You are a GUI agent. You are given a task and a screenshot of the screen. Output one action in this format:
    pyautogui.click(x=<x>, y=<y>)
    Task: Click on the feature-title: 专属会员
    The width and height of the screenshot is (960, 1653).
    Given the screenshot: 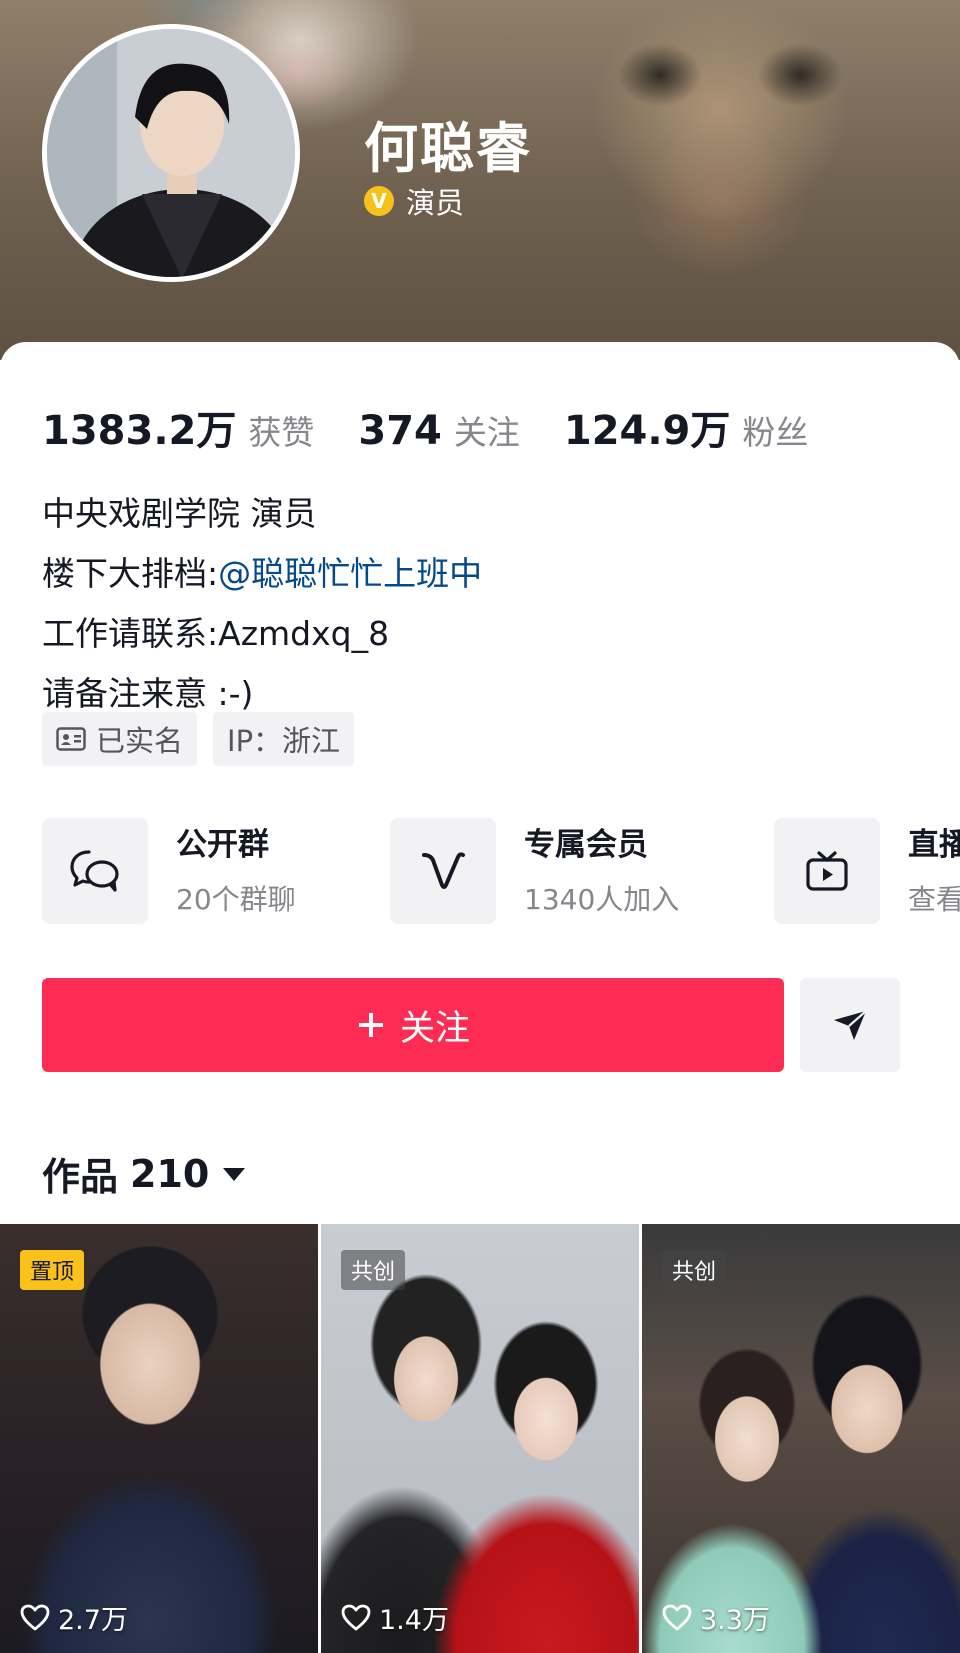 What is the action you would take?
    pyautogui.click(x=586, y=844)
    